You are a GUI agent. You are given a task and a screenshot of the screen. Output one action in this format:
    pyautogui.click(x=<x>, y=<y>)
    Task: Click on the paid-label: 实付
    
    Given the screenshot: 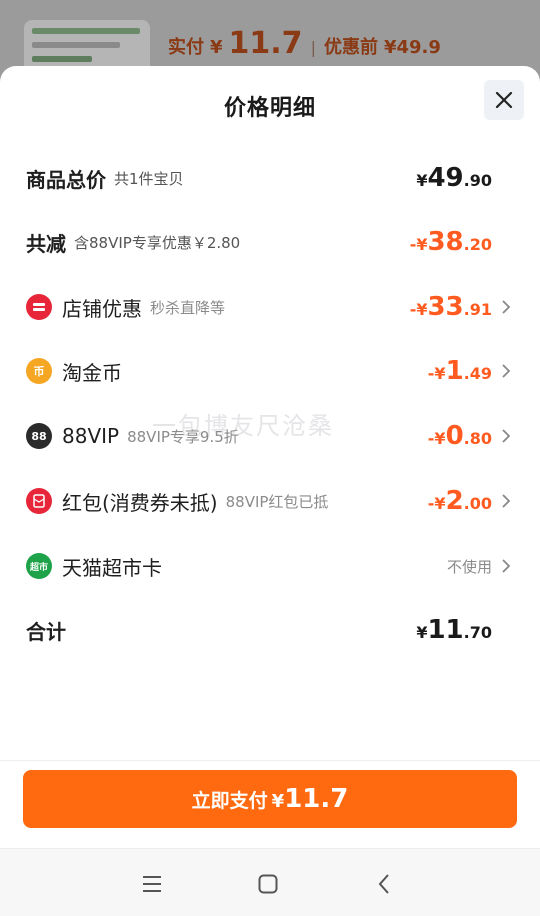 What is the action you would take?
    pyautogui.click(x=186, y=47)
    